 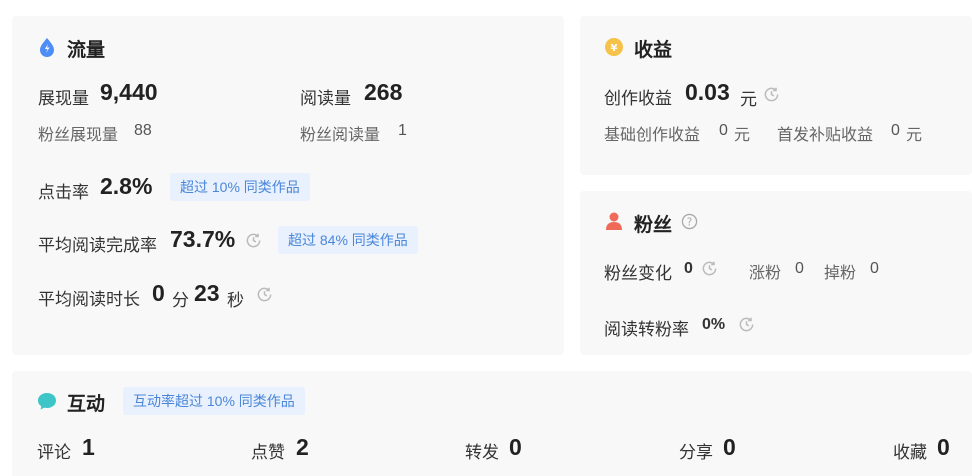 I want to click on fans-change-label: 粉丝变化, so click(x=638, y=273).